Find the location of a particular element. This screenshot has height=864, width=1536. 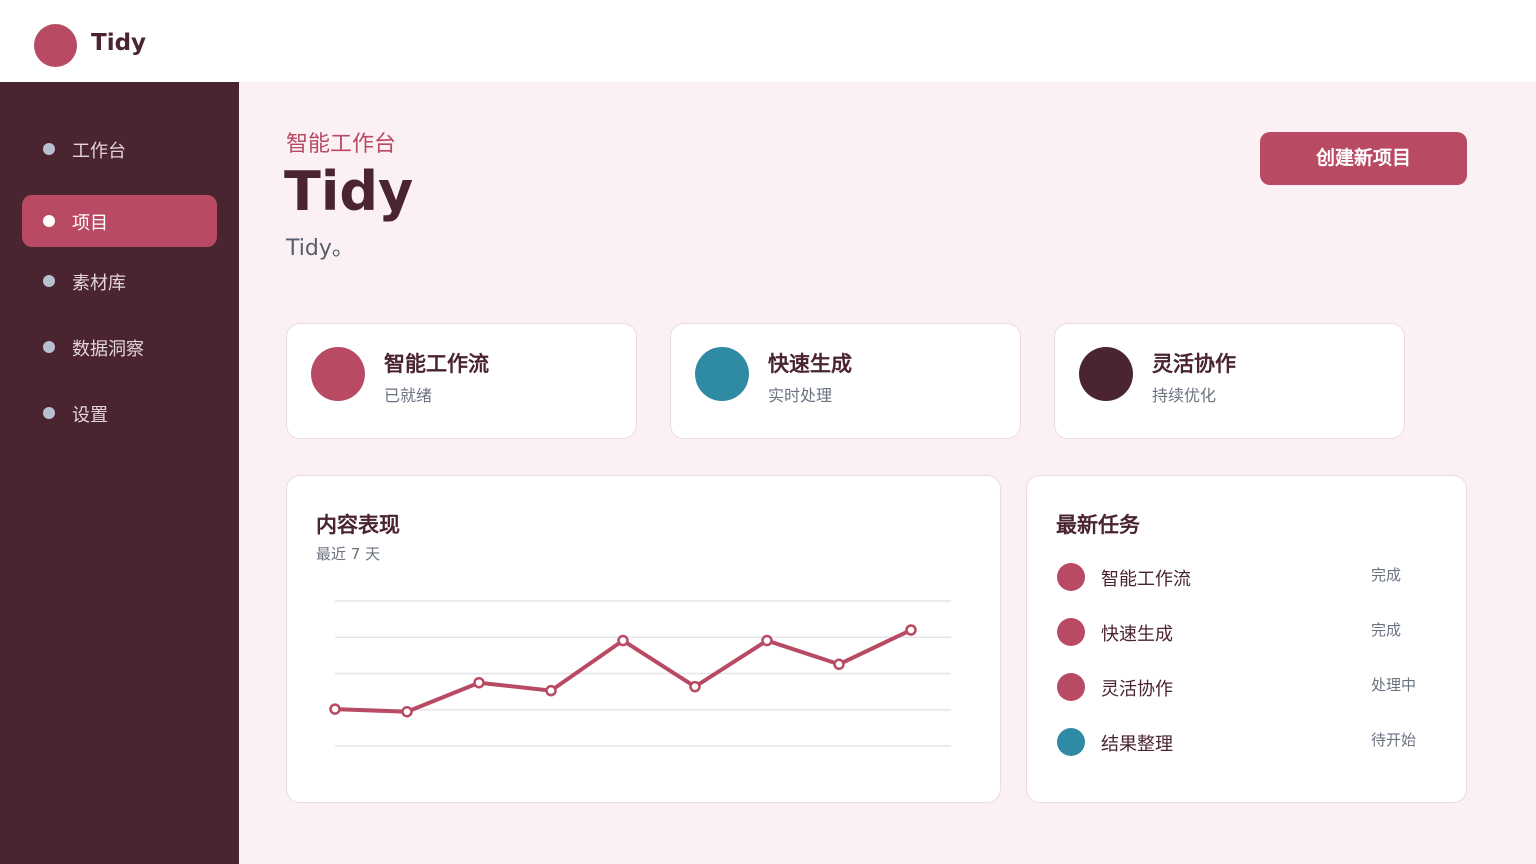

brand-name: Tidy is located at coordinates (119, 43).